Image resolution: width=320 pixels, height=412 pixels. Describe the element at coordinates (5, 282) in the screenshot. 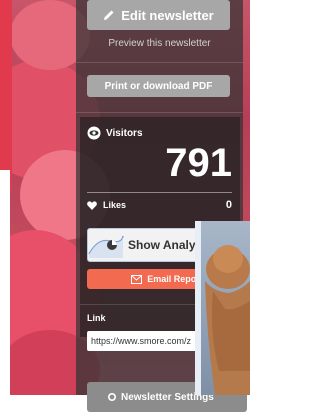

I see `background-edge-light` at that location.